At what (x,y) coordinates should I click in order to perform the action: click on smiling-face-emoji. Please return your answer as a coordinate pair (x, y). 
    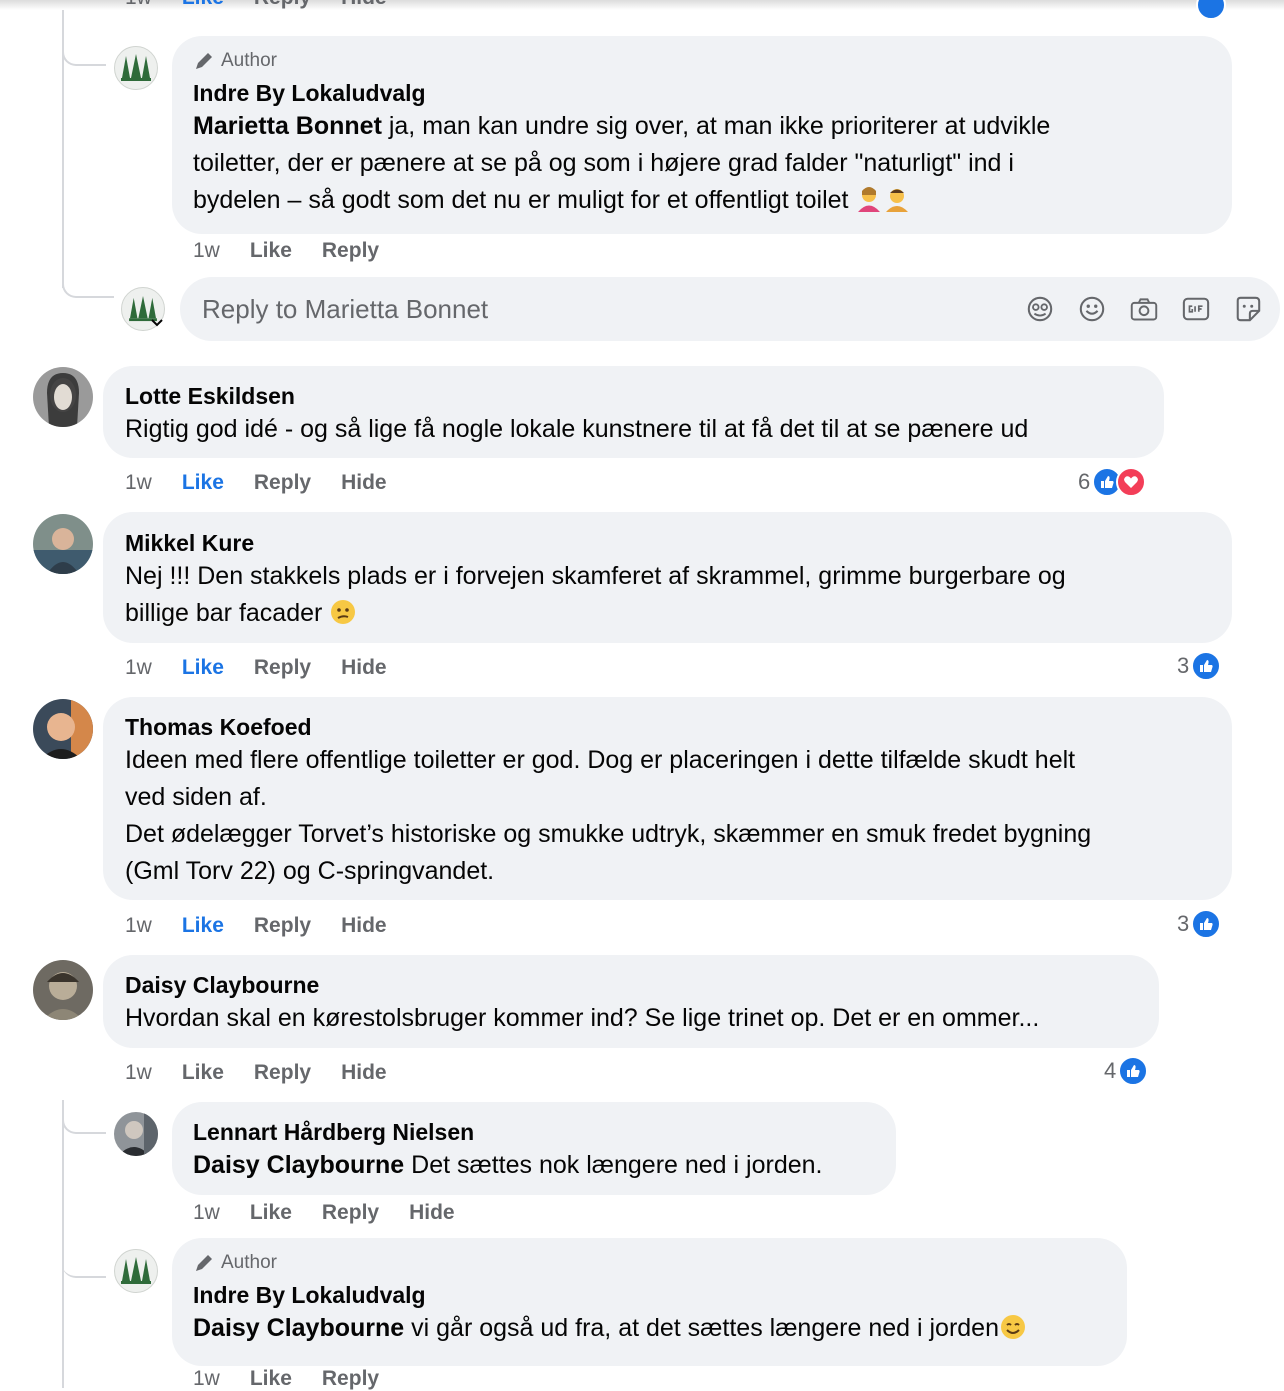
    Looking at the image, I should click on (1012, 1327).